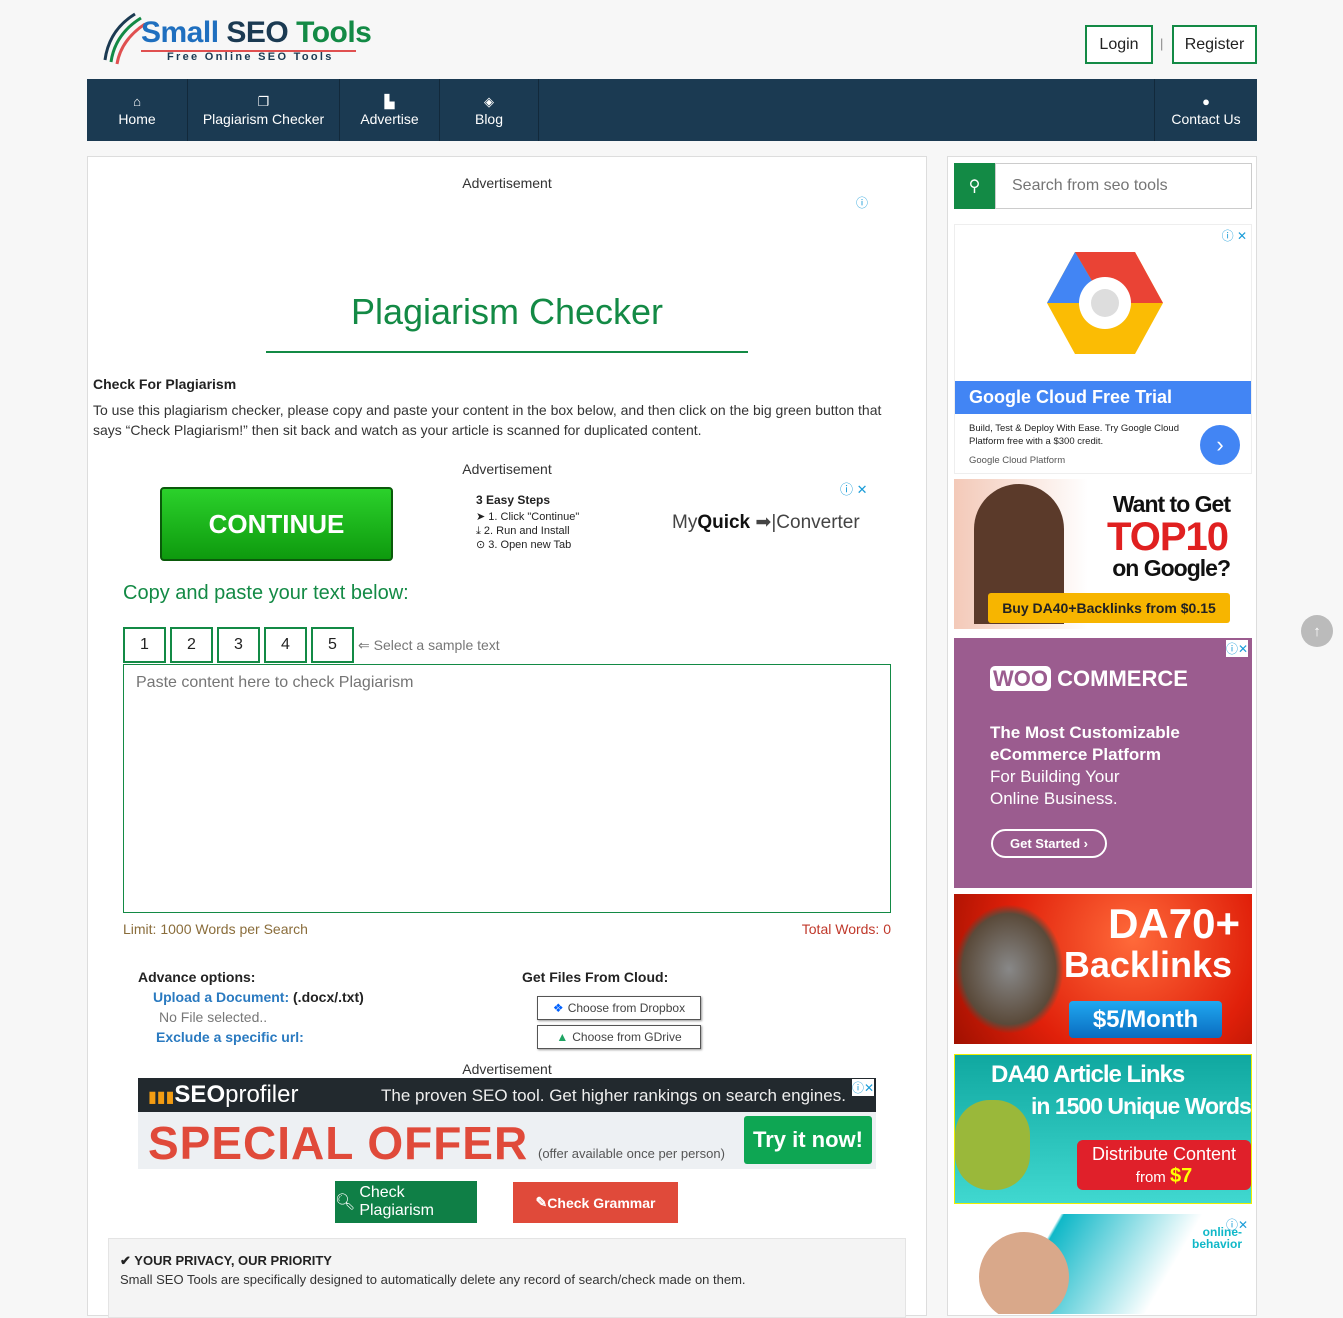 The height and width of the screenshot is (1318, 1343). I want to click on gcloud-logo-icon, so click(1105, 303).